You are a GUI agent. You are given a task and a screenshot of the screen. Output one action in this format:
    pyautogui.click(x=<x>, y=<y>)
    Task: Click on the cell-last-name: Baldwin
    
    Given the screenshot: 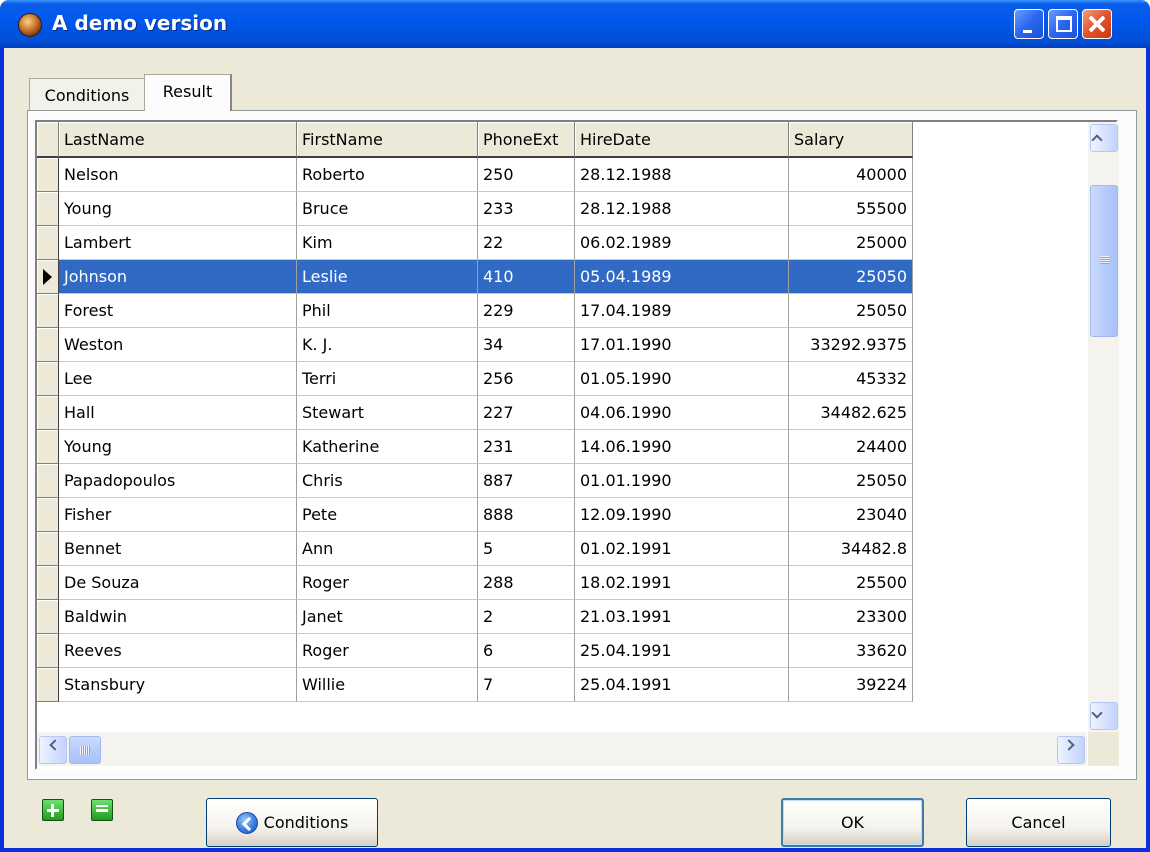 What is the action you would take?
    pyautogui.click(x=178, y=617)
    